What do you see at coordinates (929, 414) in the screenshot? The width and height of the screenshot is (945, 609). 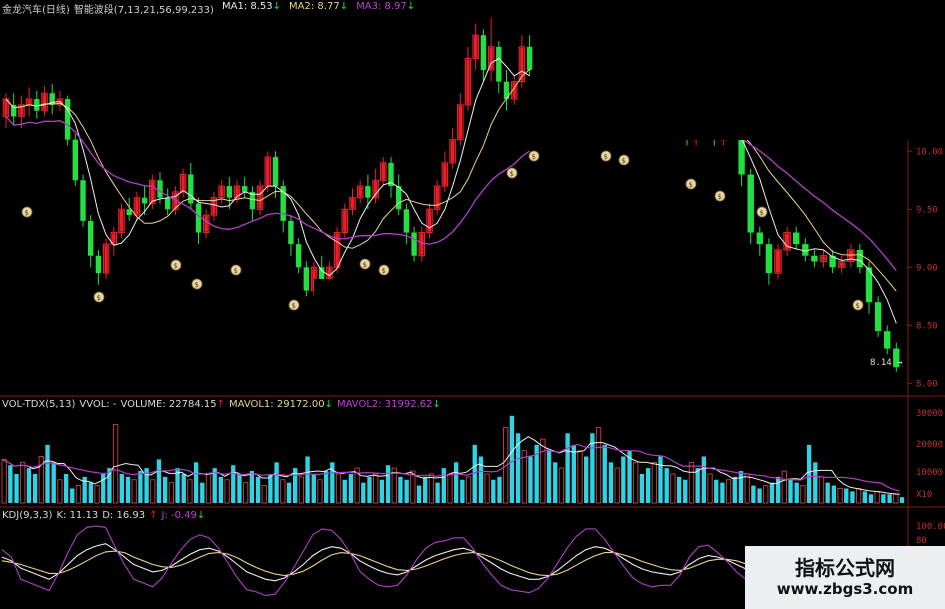 I see `volume-tick-label: 30000` at bounding box center [929, 414].